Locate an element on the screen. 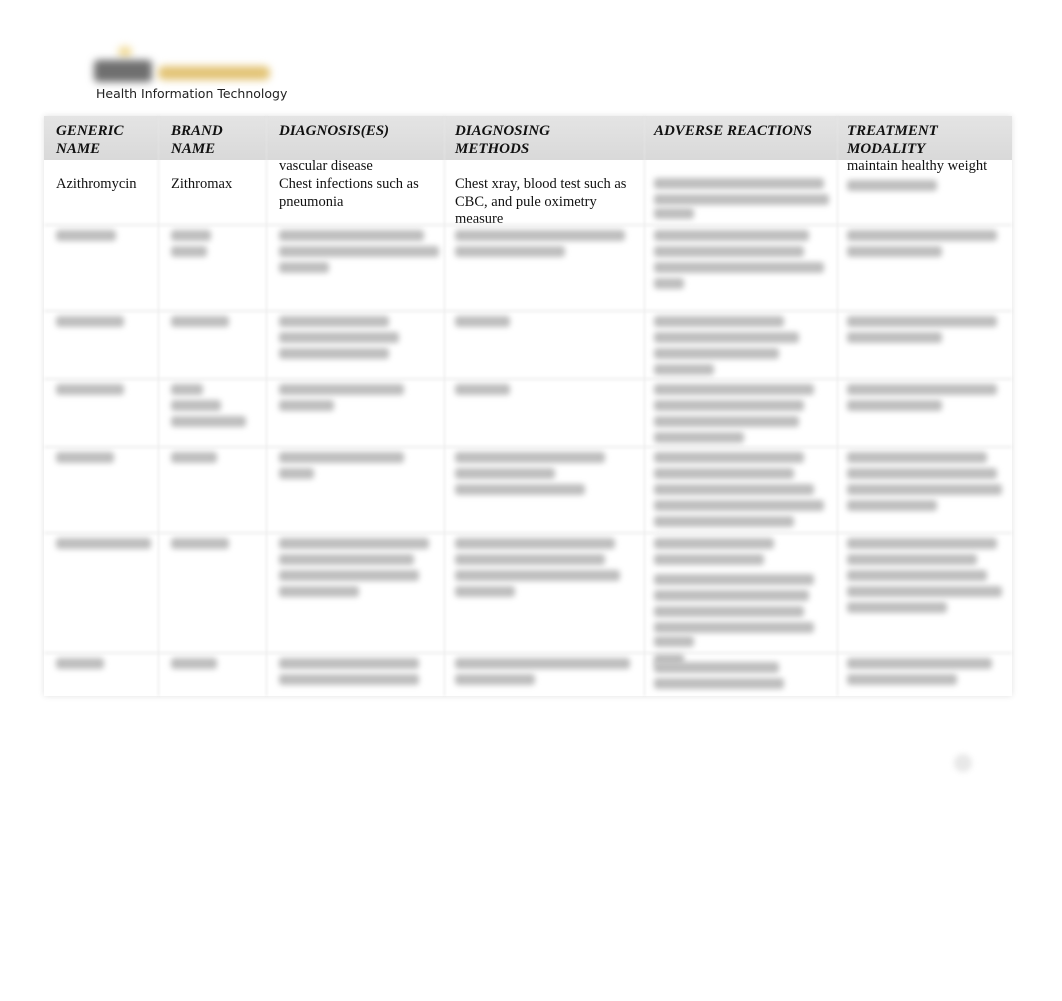 The height and width of the screenshot is (1001, 1062). institution-logo-icon is located at coordinates (185, 66).